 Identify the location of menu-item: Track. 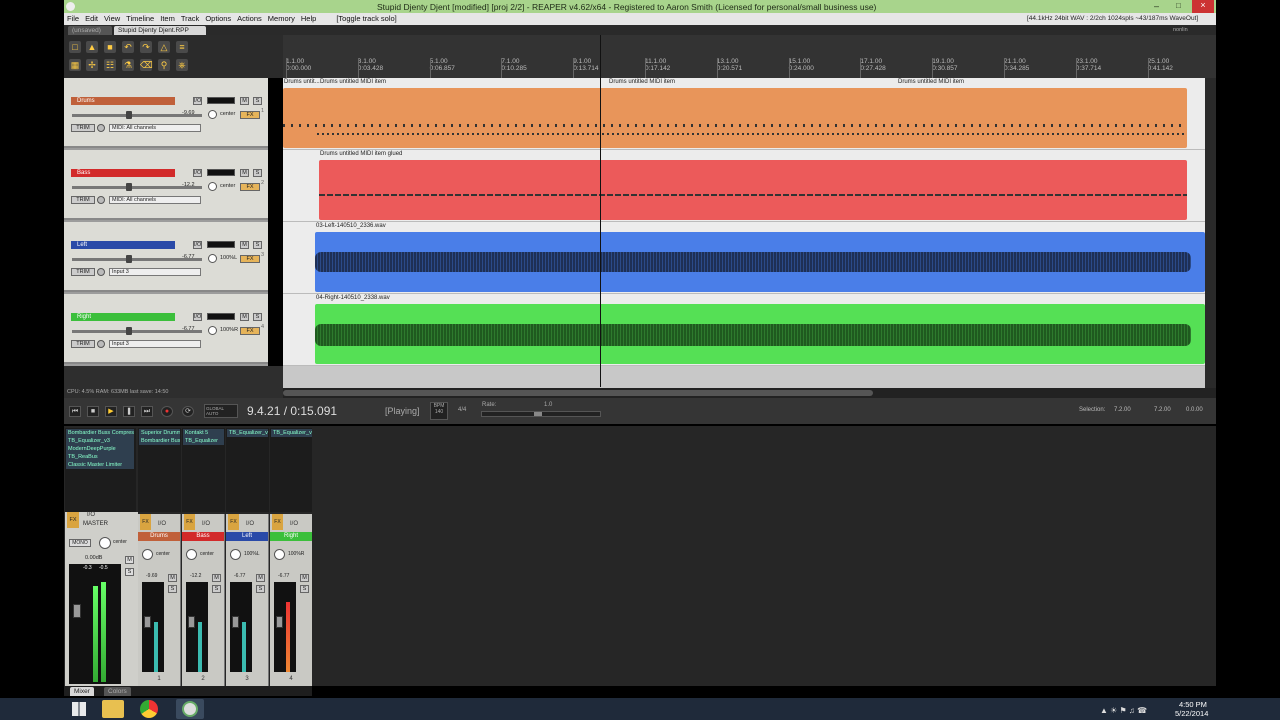
(190, 18).